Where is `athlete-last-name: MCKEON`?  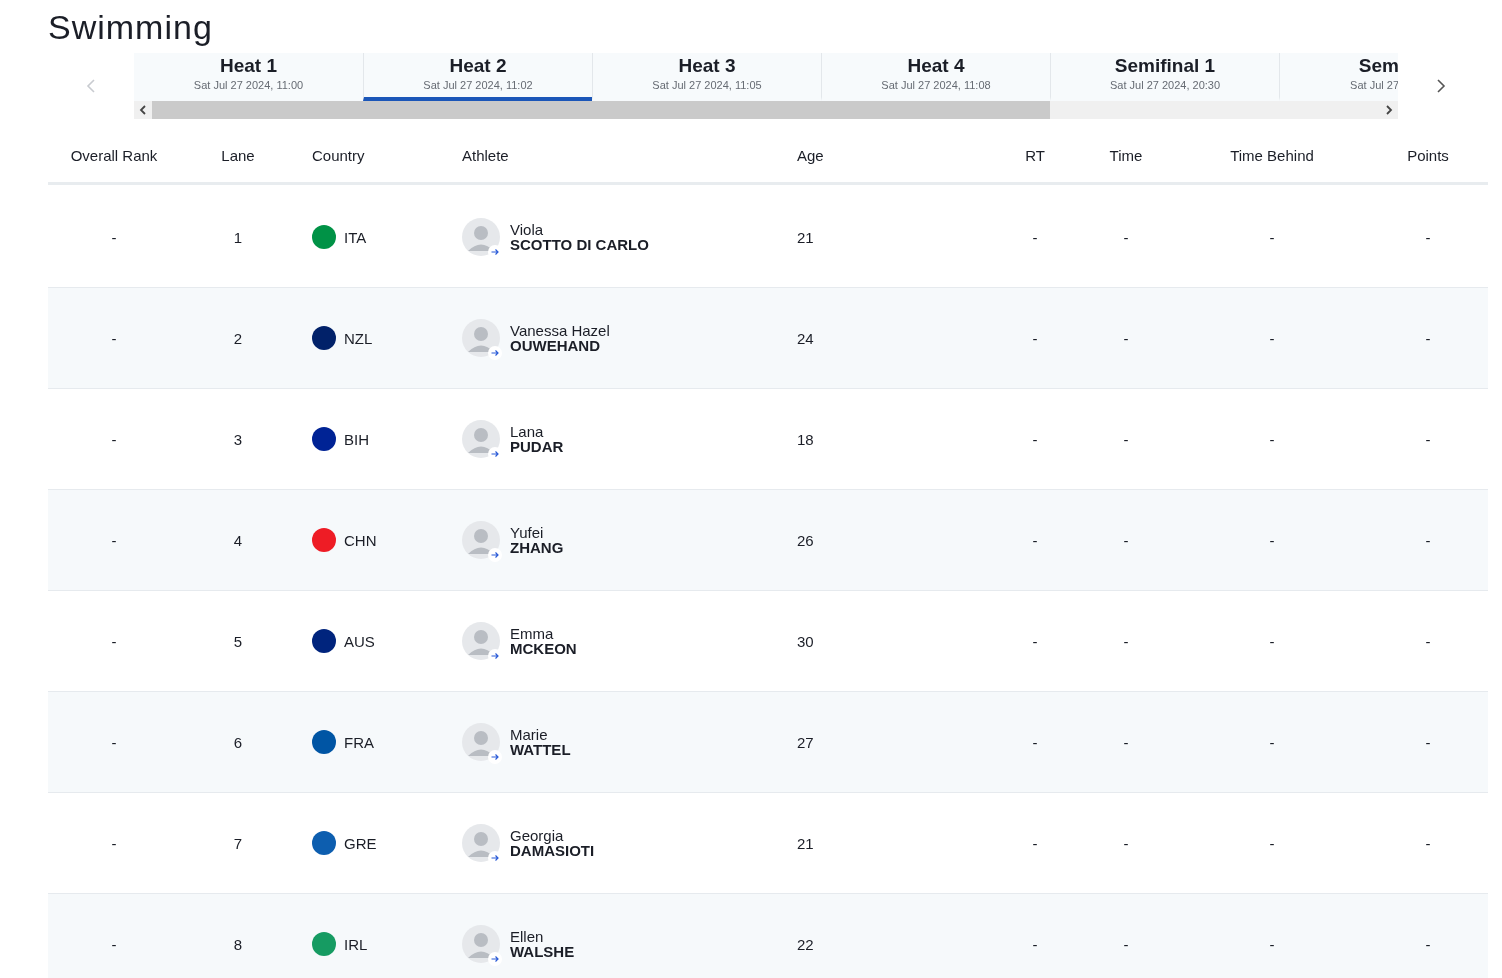
athlete-last-name: MCKEON is located at coordinates (543, 648).